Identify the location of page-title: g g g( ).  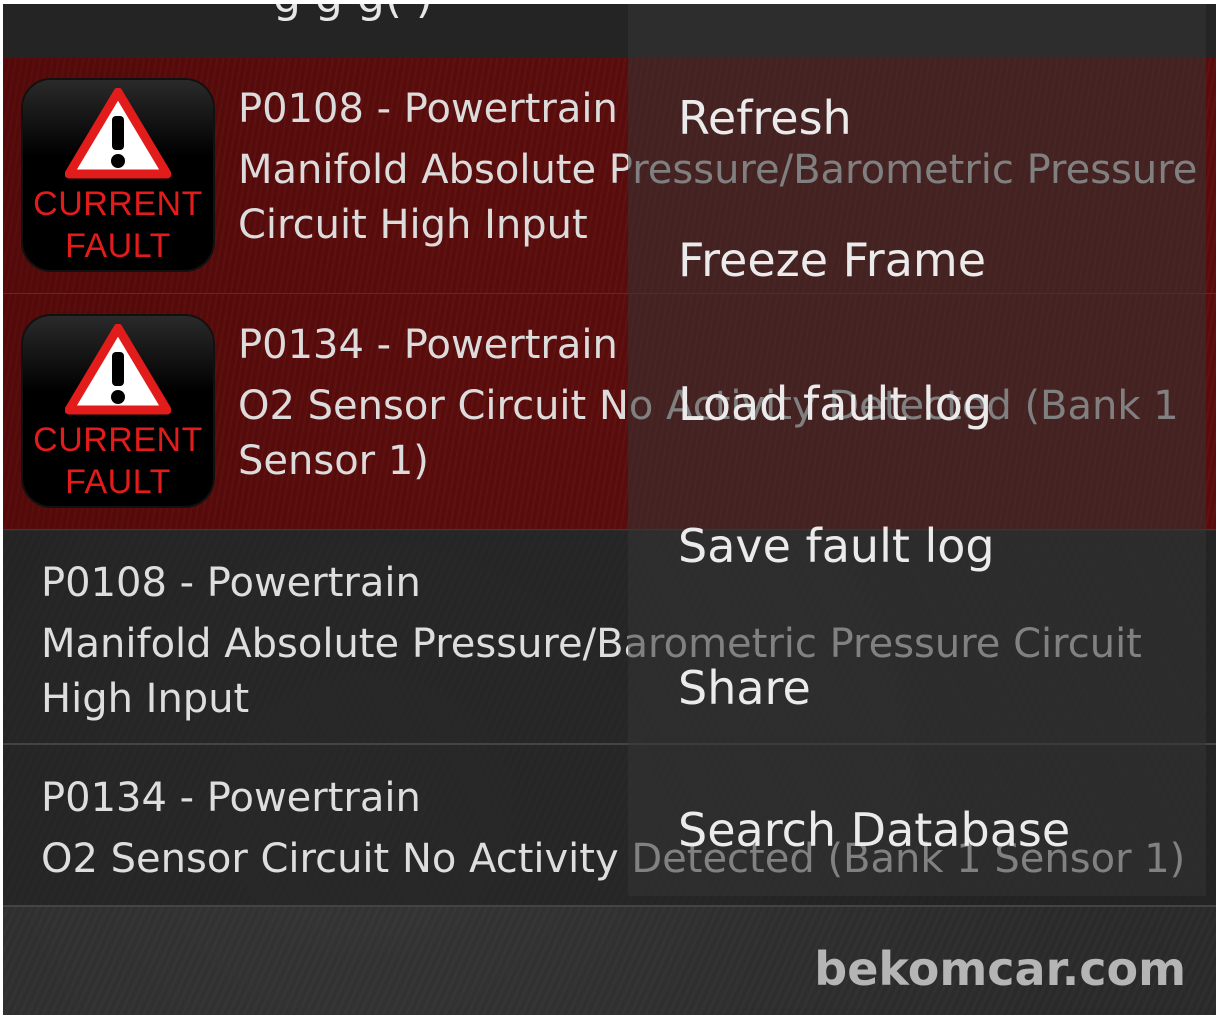
(353, 12).